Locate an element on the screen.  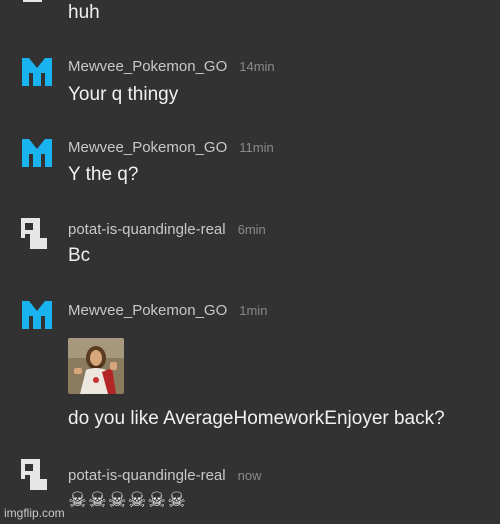
message-header: potat-is-quandingle-real now is located at coordinates (164, 476).